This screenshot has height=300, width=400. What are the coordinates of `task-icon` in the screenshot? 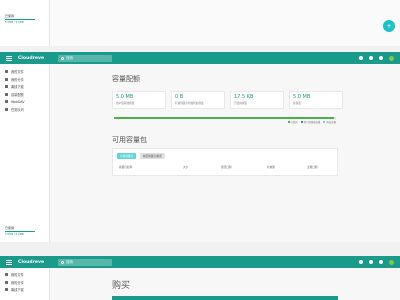 It's located at (6, 109).